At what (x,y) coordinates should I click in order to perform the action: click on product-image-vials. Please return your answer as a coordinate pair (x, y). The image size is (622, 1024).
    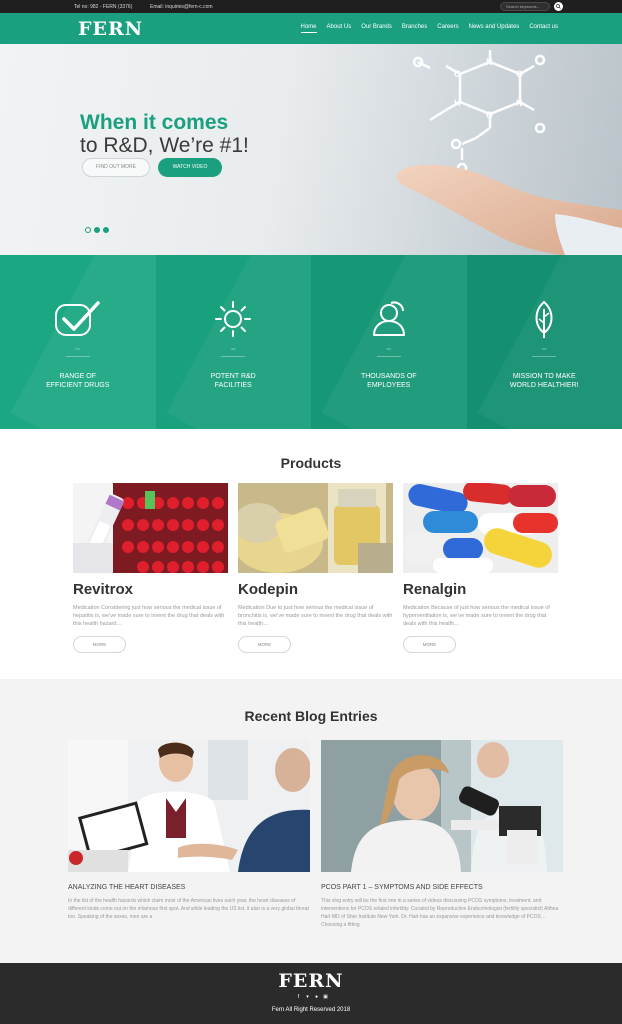
    Looking at the image, I should click on (315, 528).